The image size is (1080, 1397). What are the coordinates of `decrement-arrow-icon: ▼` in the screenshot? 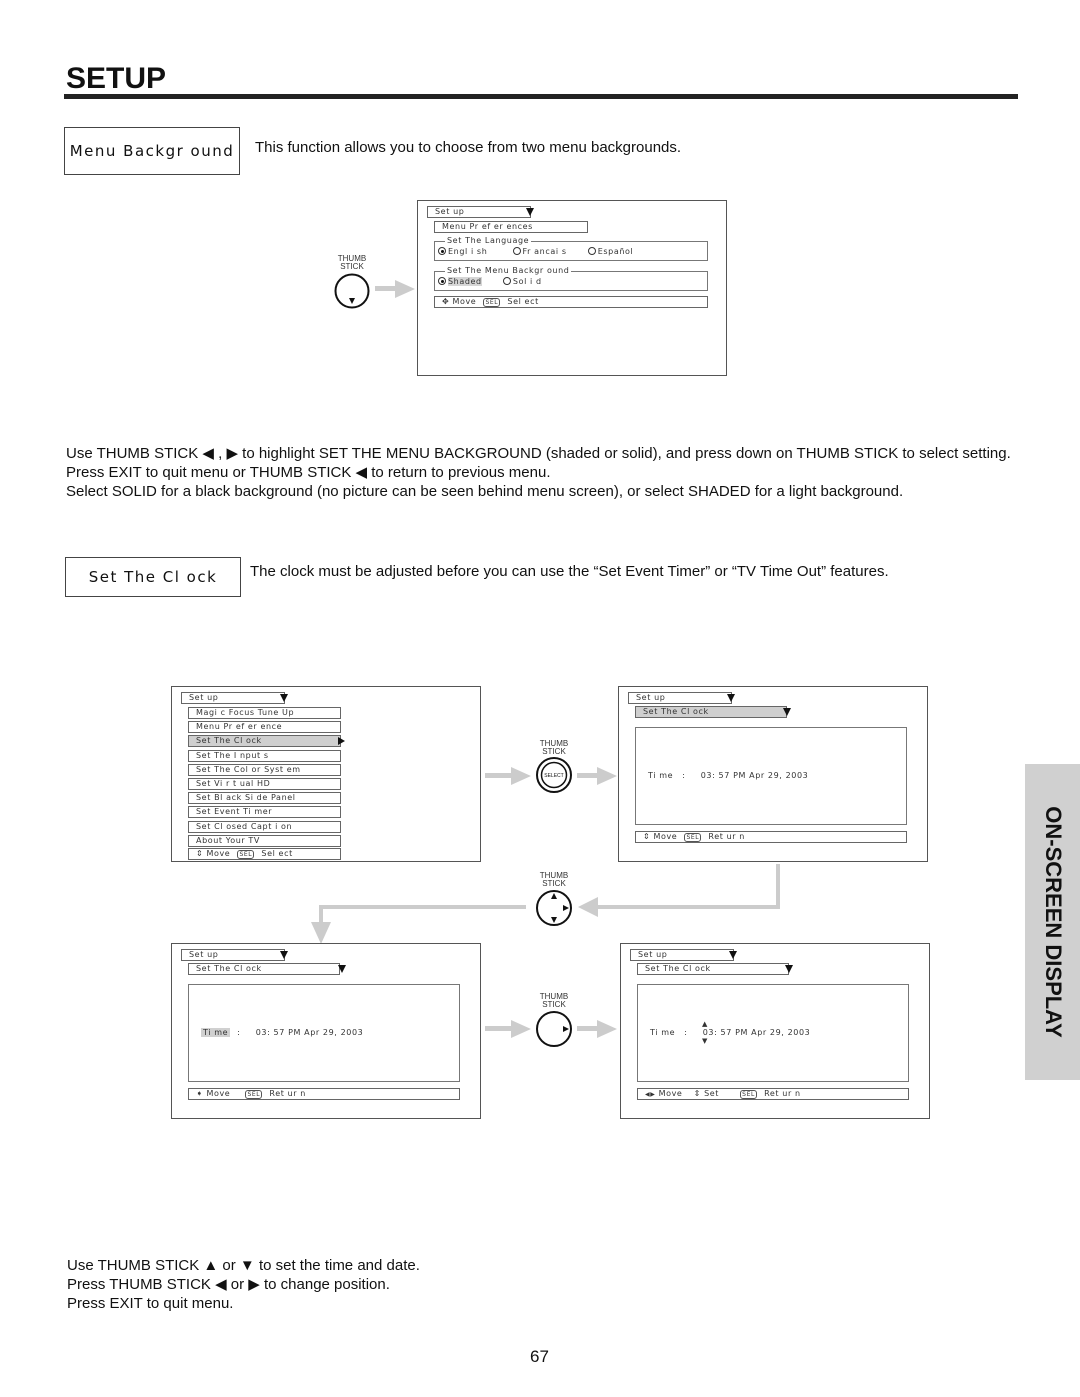 It's located at (705, 1041).